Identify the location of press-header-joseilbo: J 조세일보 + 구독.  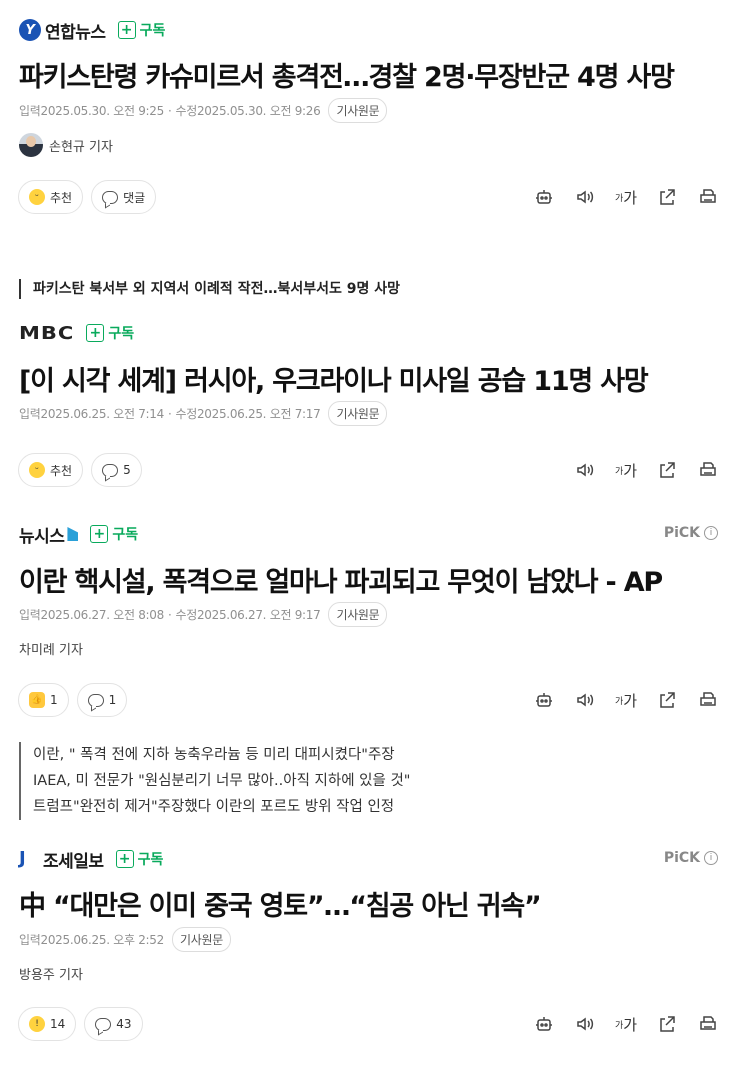
(91, 859).